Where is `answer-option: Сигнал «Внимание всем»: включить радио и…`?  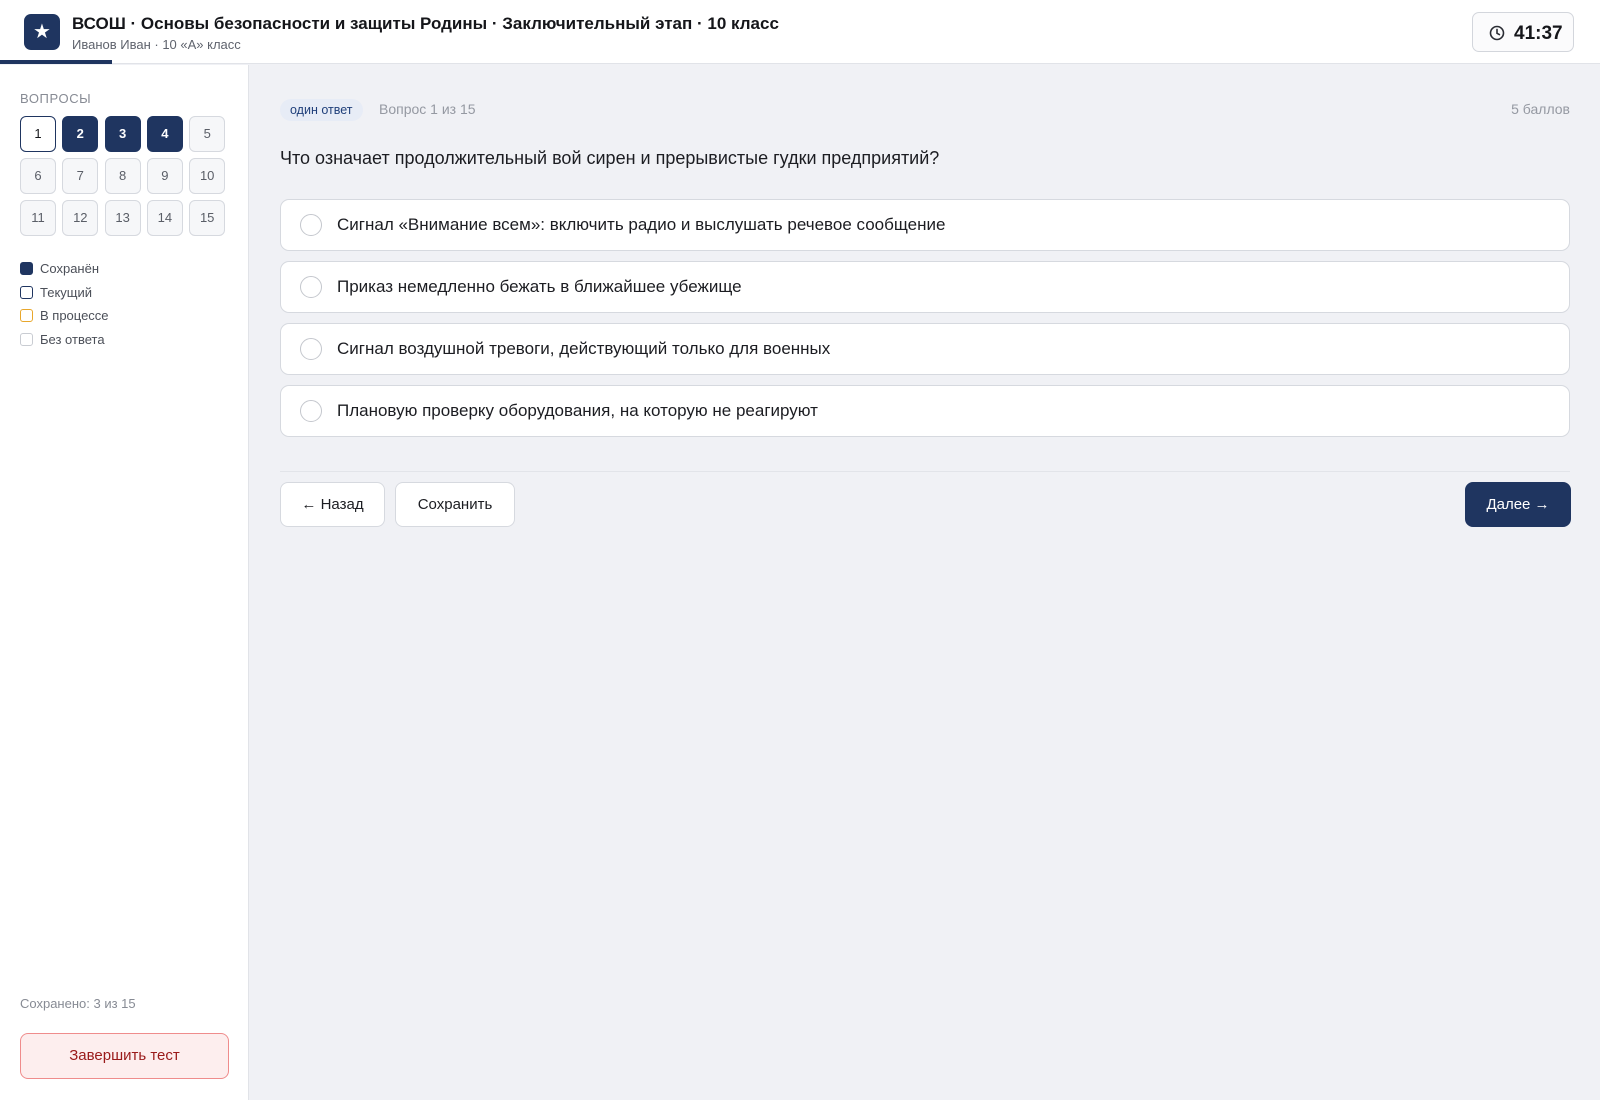
answer-option: Сигнал «Внимание всем»: включить радио и… is located at coordinates (925, 225).